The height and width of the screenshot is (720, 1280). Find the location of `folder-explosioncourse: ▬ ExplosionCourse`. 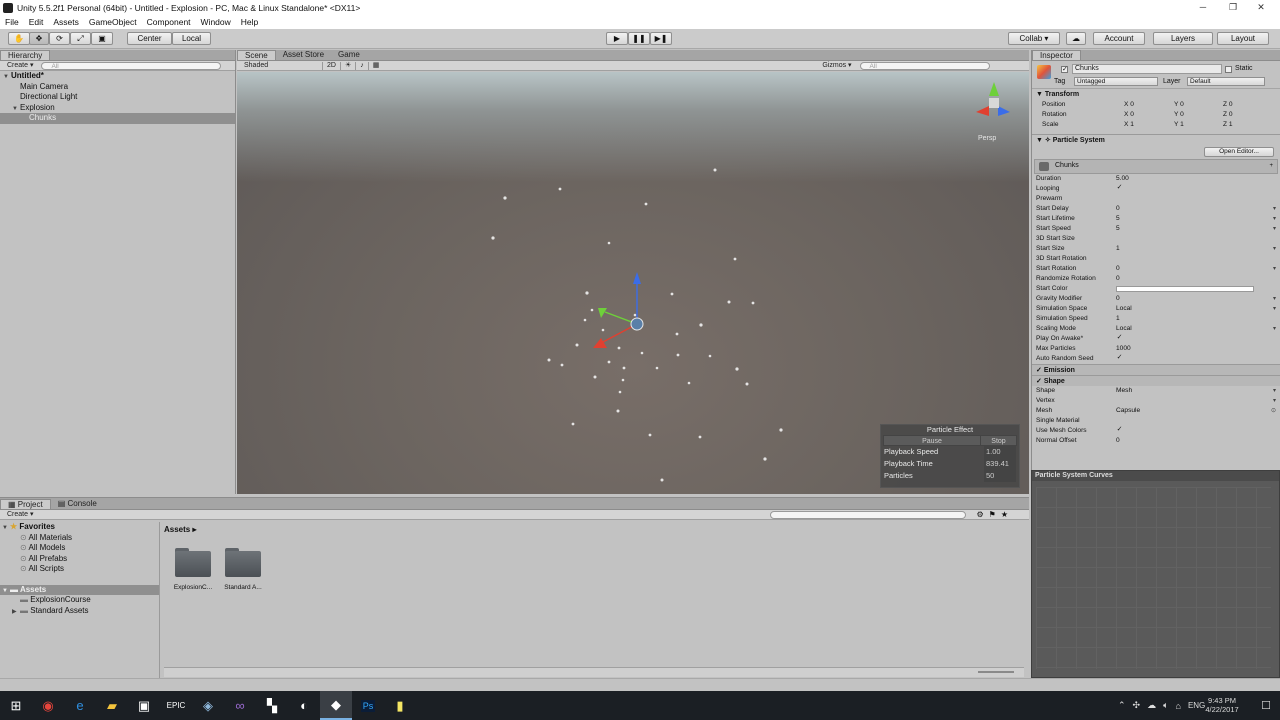

folder-explosioncourse: ▬ ExplosionCourse is located at coordinates (79, 600).